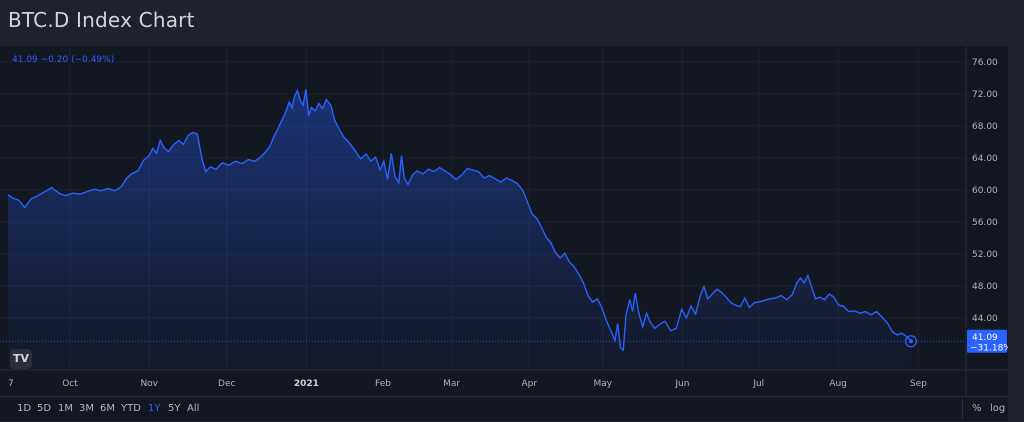  Describe the element at coordinates (985, 287) in the screenshot. I see `y-tick-label: 48.00` at that location.